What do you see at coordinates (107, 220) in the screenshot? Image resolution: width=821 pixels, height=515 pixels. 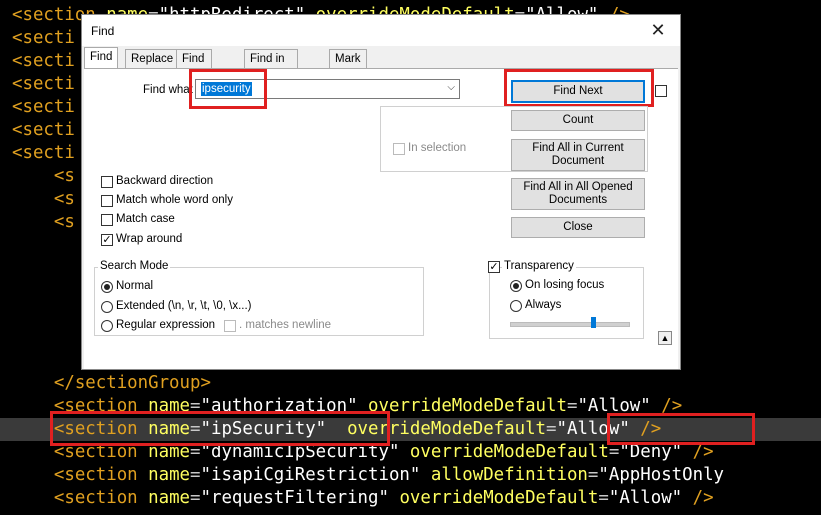 I see `match-case-checkbox` at bounding box center [107, 220].